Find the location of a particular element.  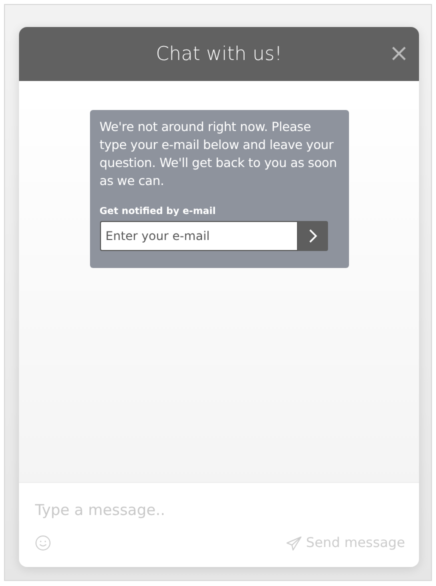

offline-message: We're not around right now. Please type your e-mail below and leave your question. We'll get back to you as soon as we can. is located at coordinates (219, 154).